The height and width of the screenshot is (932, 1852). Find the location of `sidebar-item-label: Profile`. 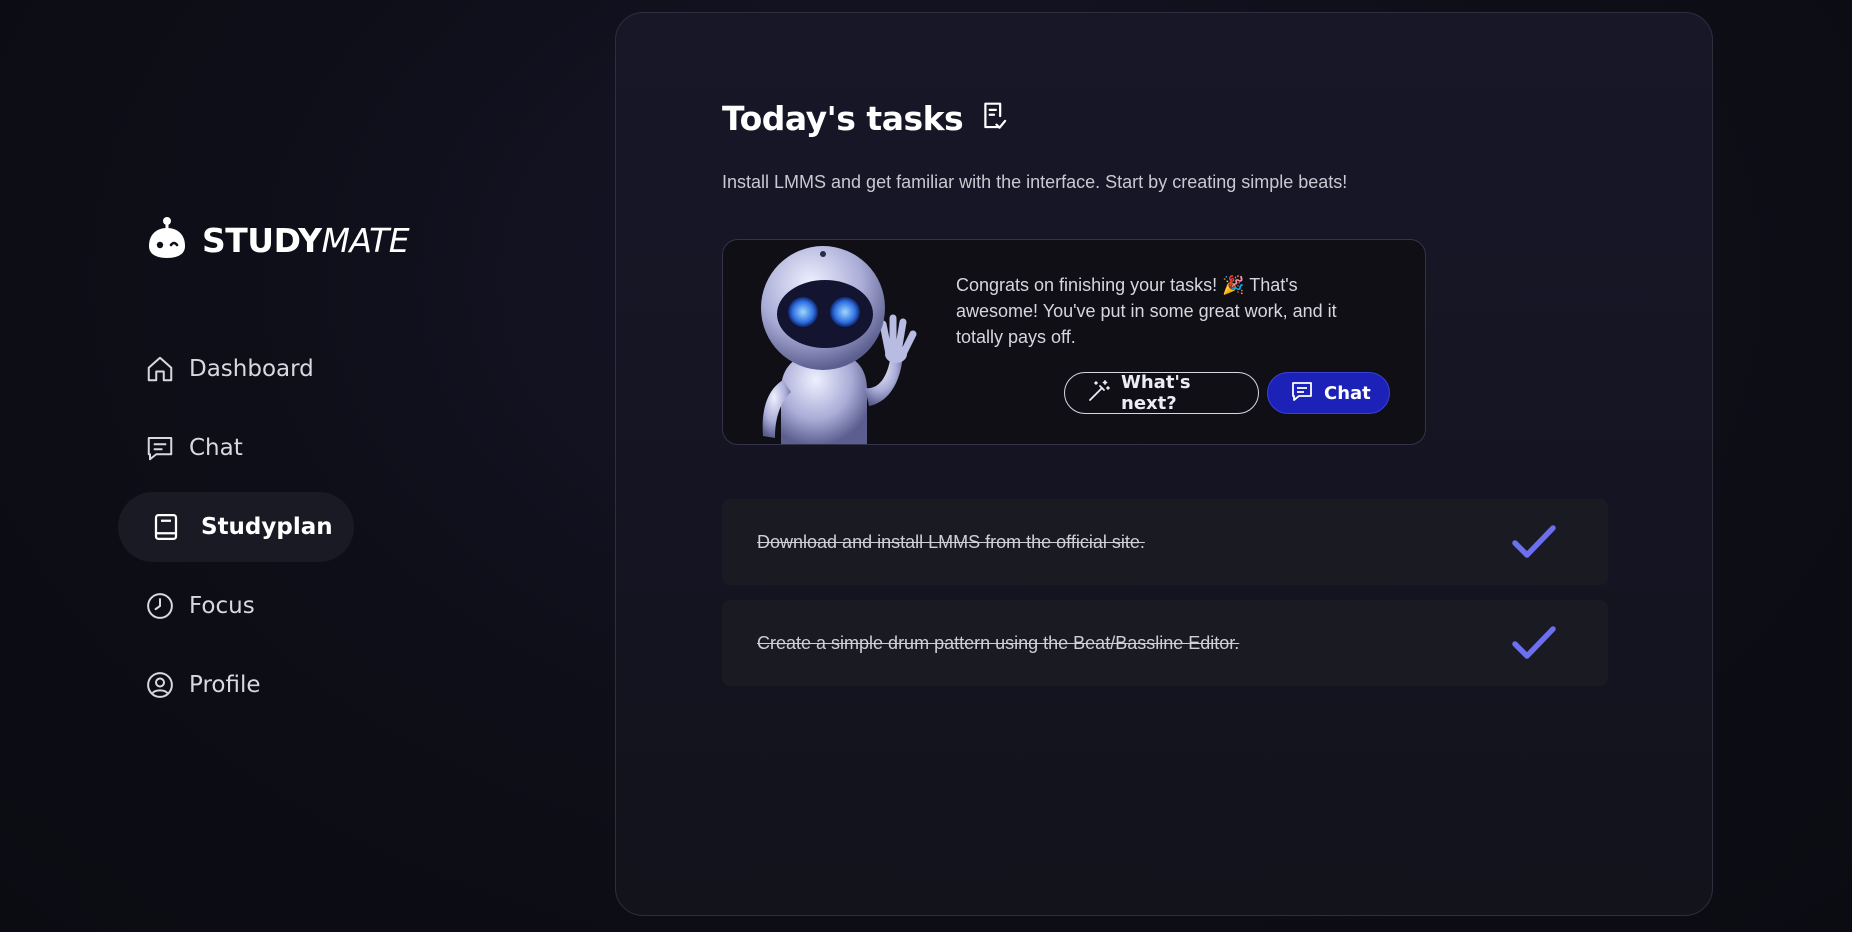

sidebar-item-label: Profile is located at coordinates (225, 685).